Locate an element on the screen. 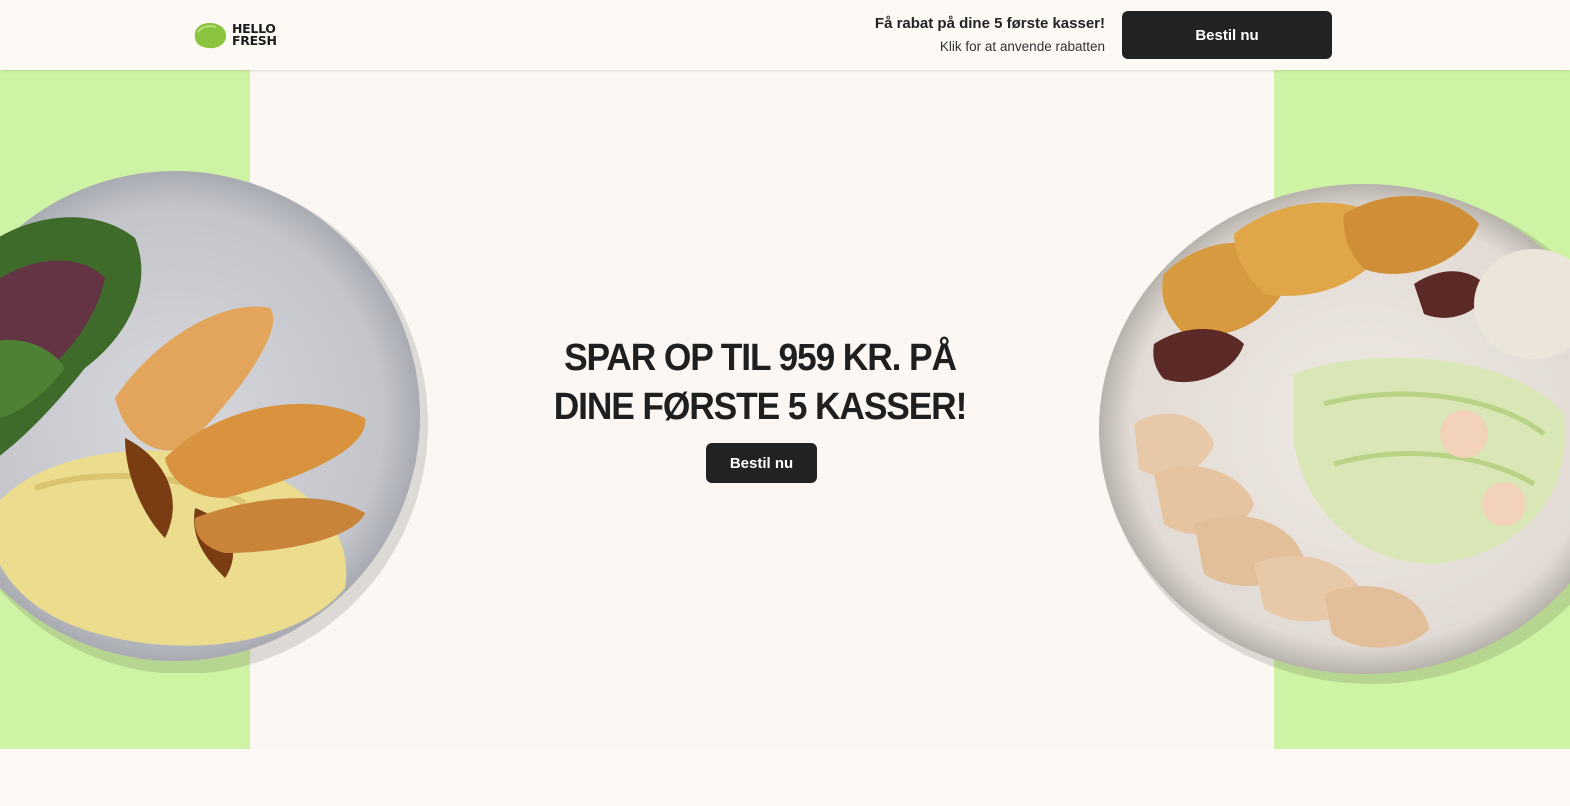 This screenshot has height=806, width=1570. hellofresh-logo: HELLO FRESH is located at coordinates (242, 35).